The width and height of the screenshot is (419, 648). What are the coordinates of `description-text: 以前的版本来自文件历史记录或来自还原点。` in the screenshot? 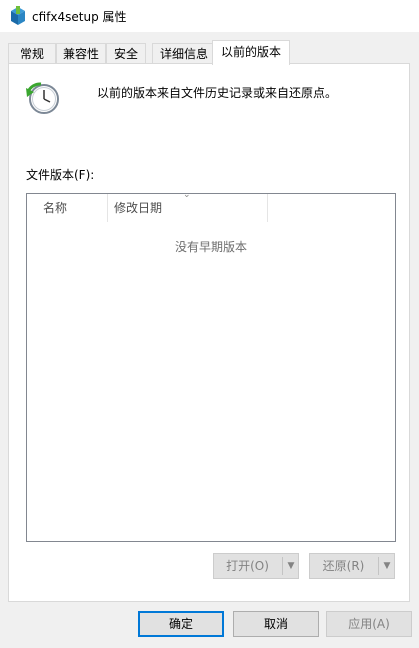 It's located at (217, 93).